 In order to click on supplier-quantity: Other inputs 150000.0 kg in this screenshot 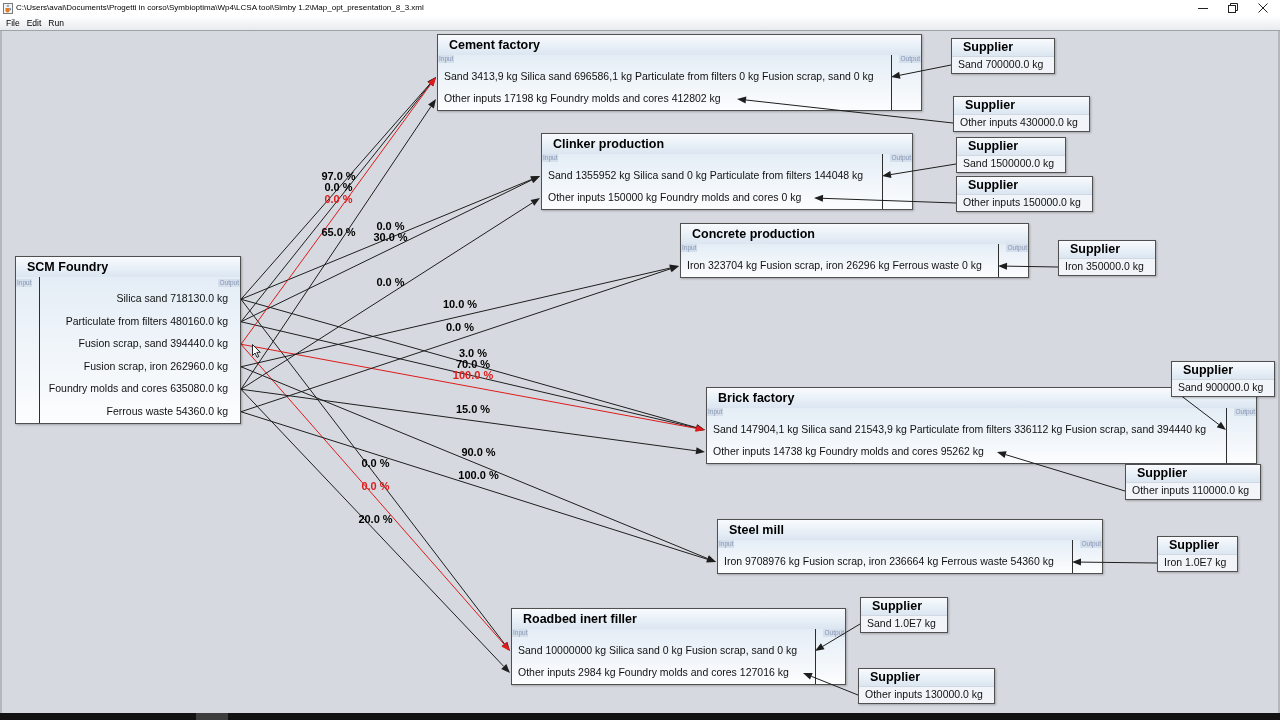, I will do `click(1022, 203)`.